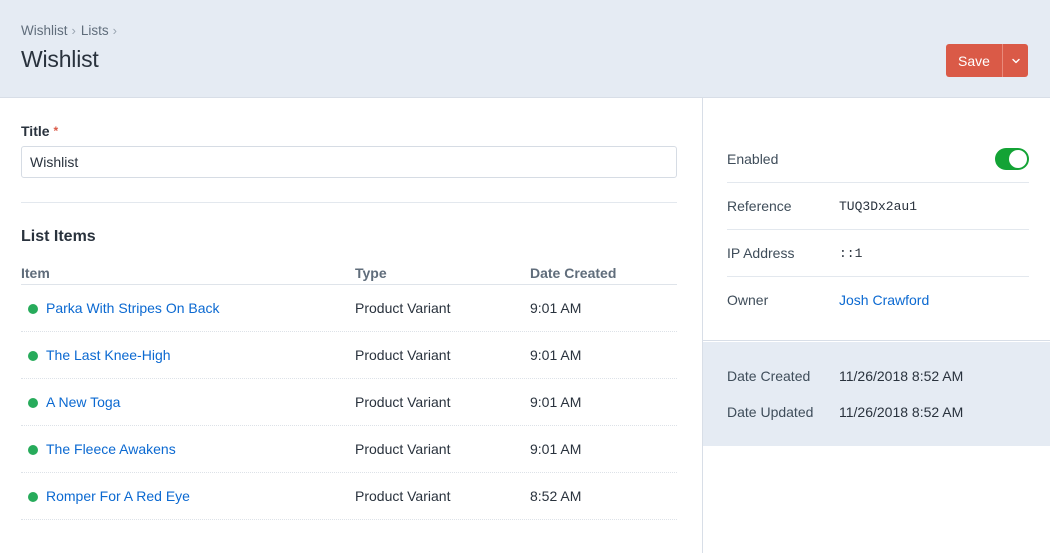 This screenshot has height=553, width=1050. What do you see at coordinates (769, 376) in the screenshot?
I see `date-created-label: Date Created` at bounding box center [769, 376].